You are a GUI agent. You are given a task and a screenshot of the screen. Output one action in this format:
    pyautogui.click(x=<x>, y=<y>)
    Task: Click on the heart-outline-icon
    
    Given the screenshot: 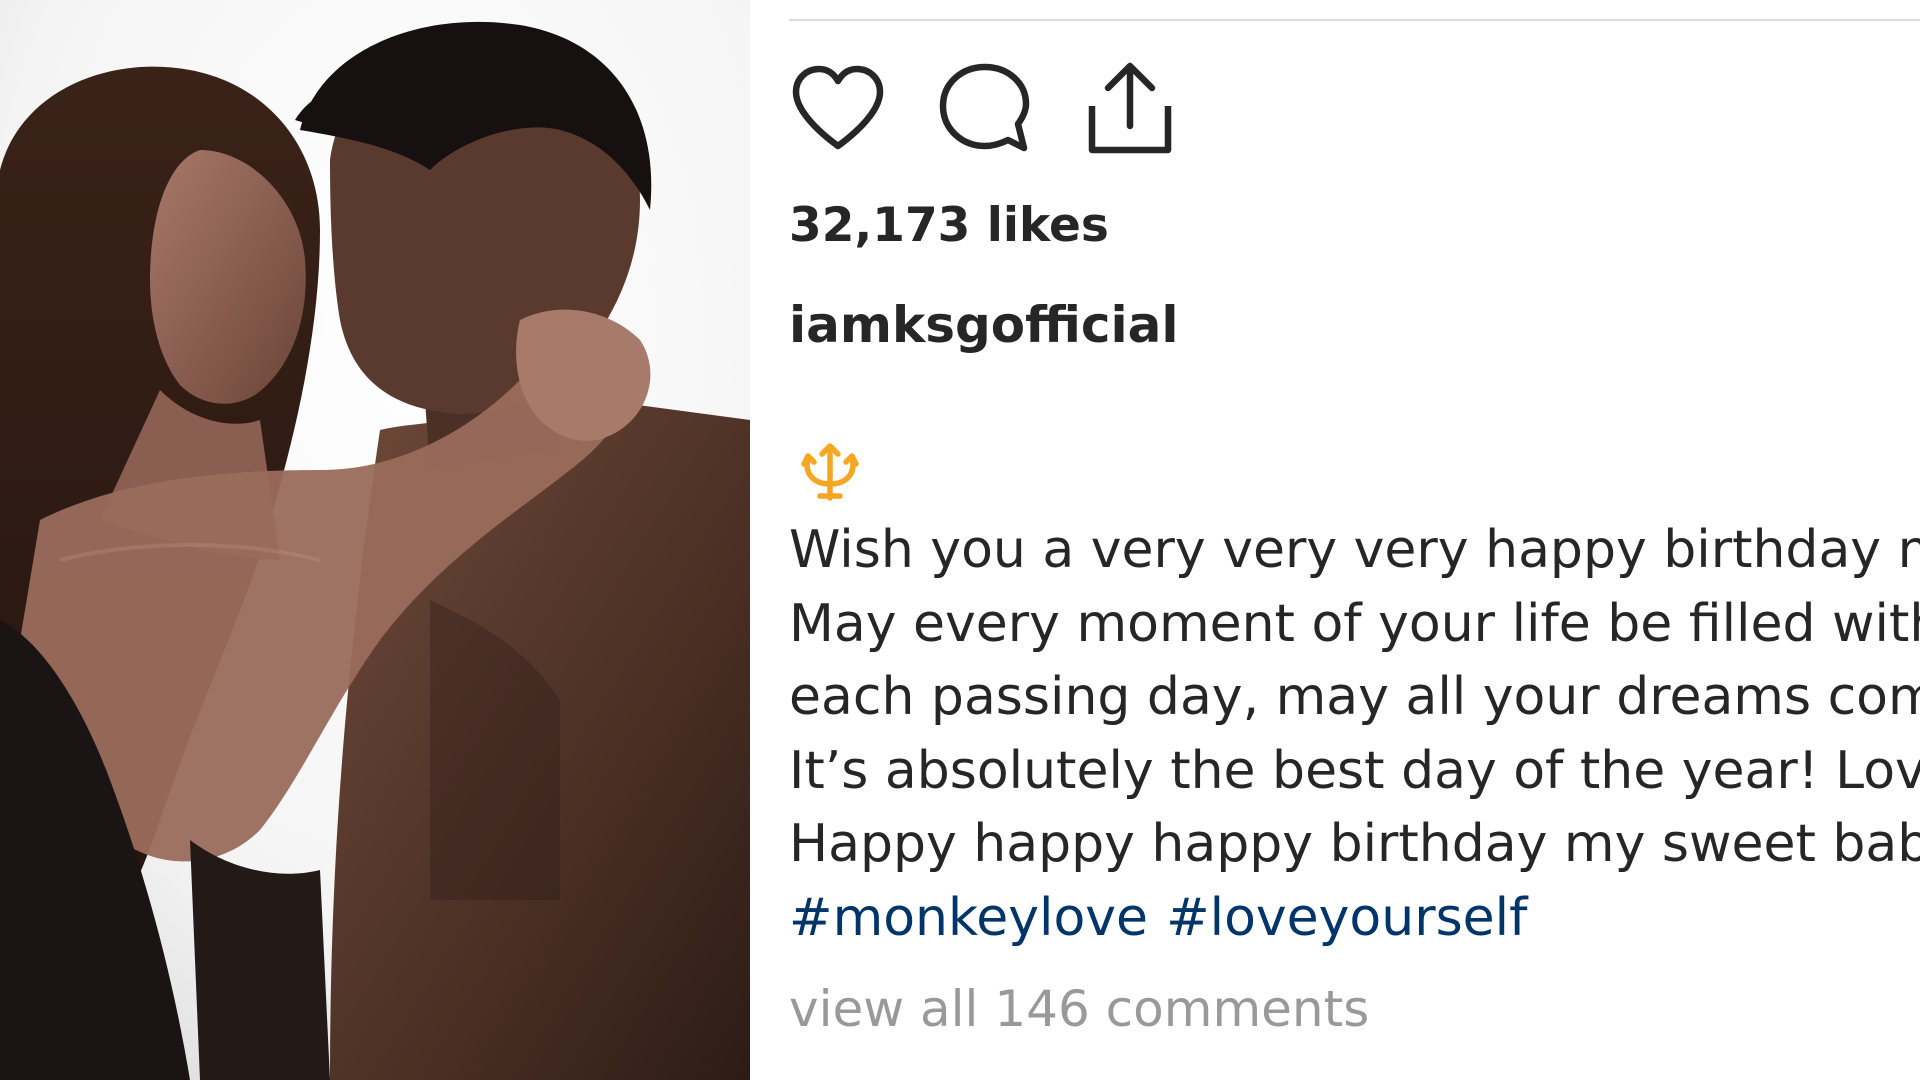 What is the action you would take?
    pyautogui.click(x=838, y=107)
    